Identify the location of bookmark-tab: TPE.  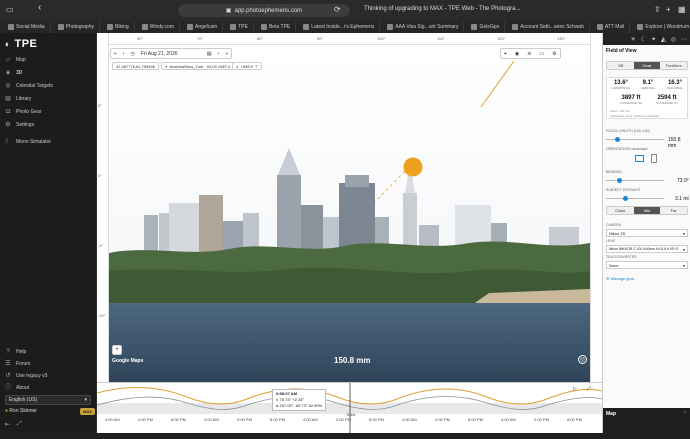
(239, 27).